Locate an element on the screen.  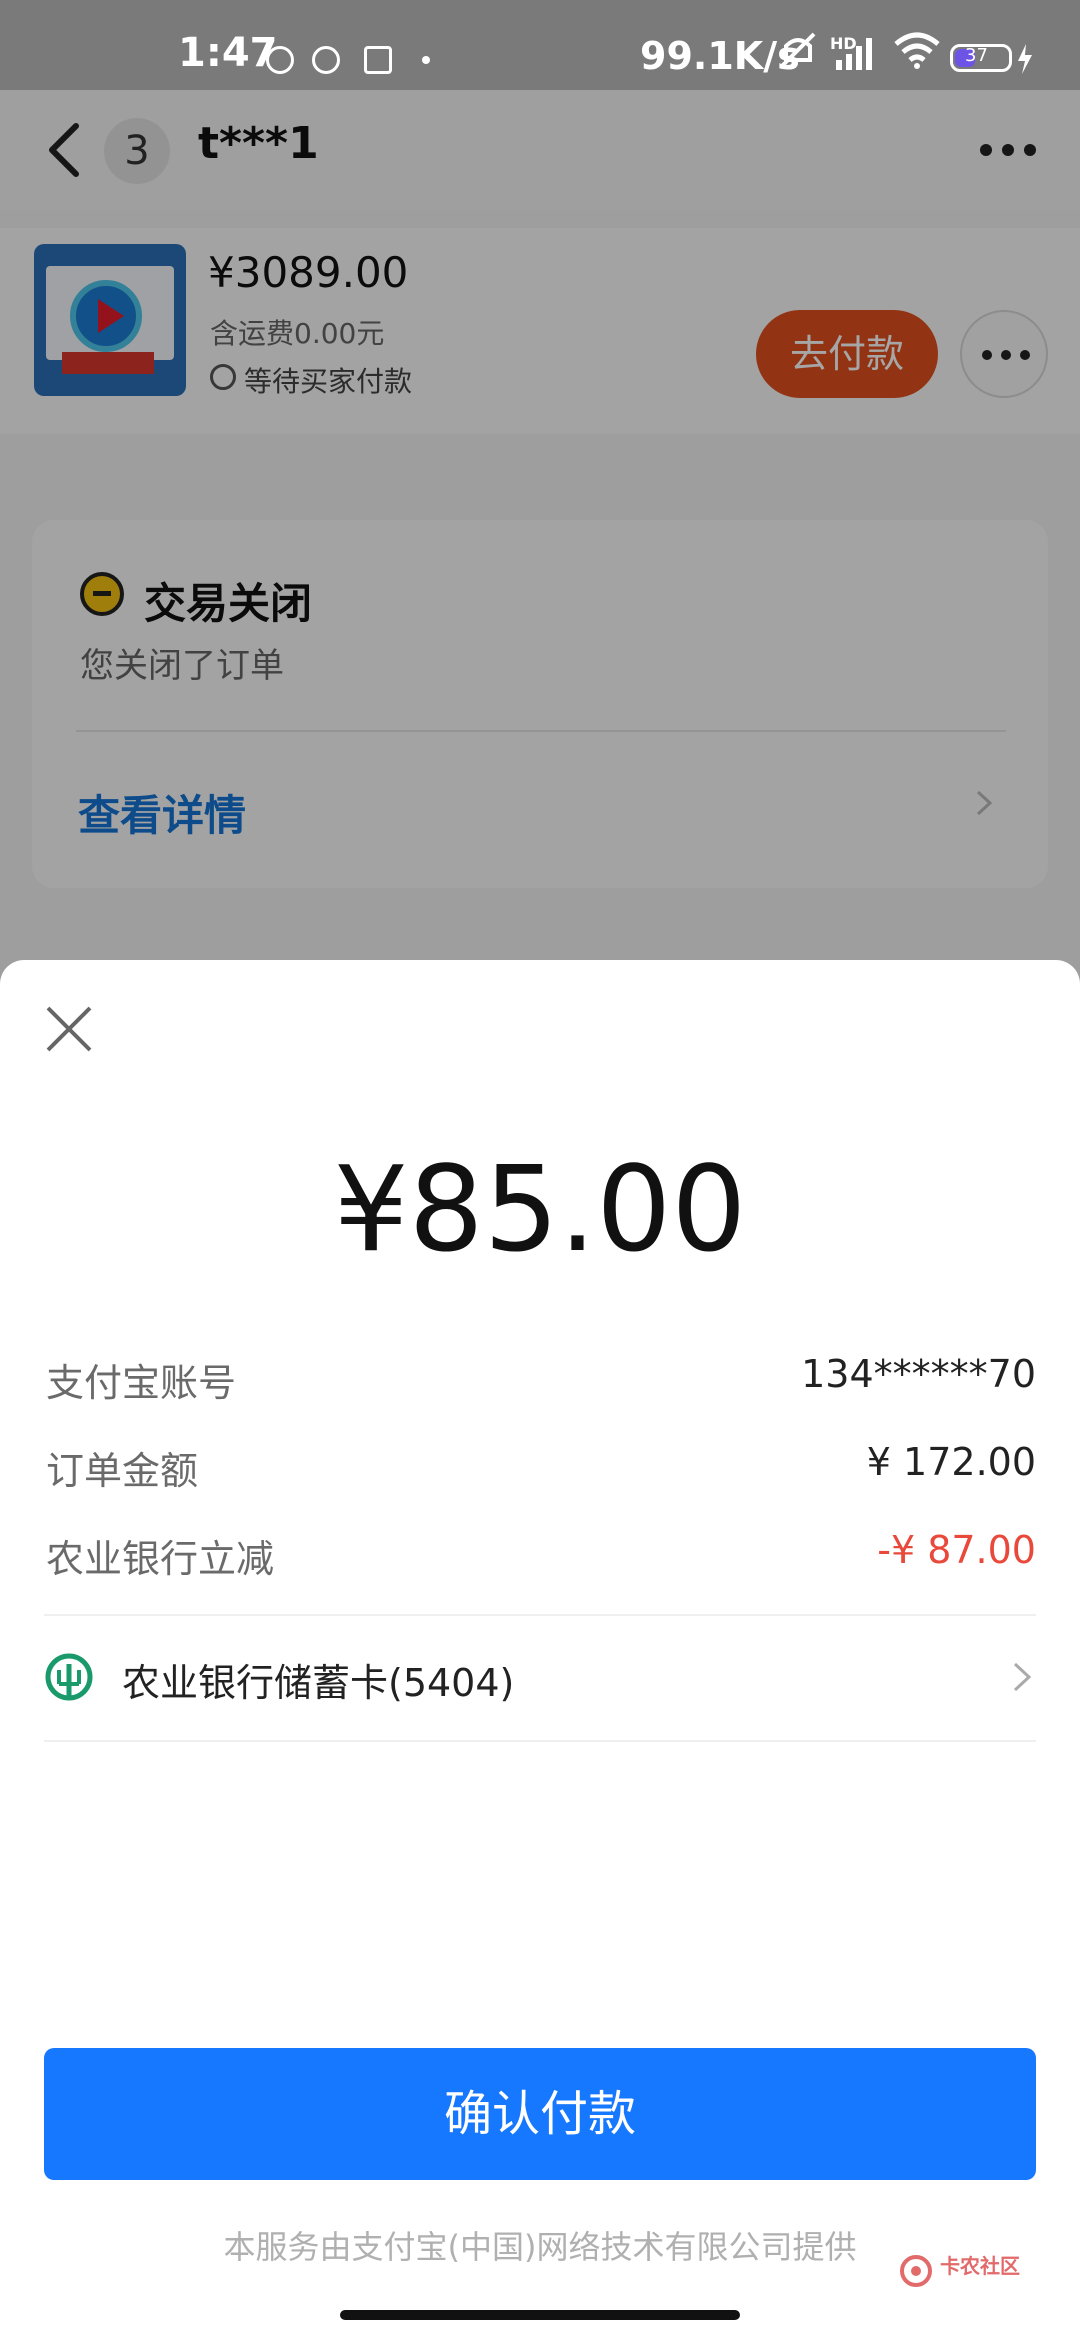
battery-level: 37 is located at coordinates (976, 55).